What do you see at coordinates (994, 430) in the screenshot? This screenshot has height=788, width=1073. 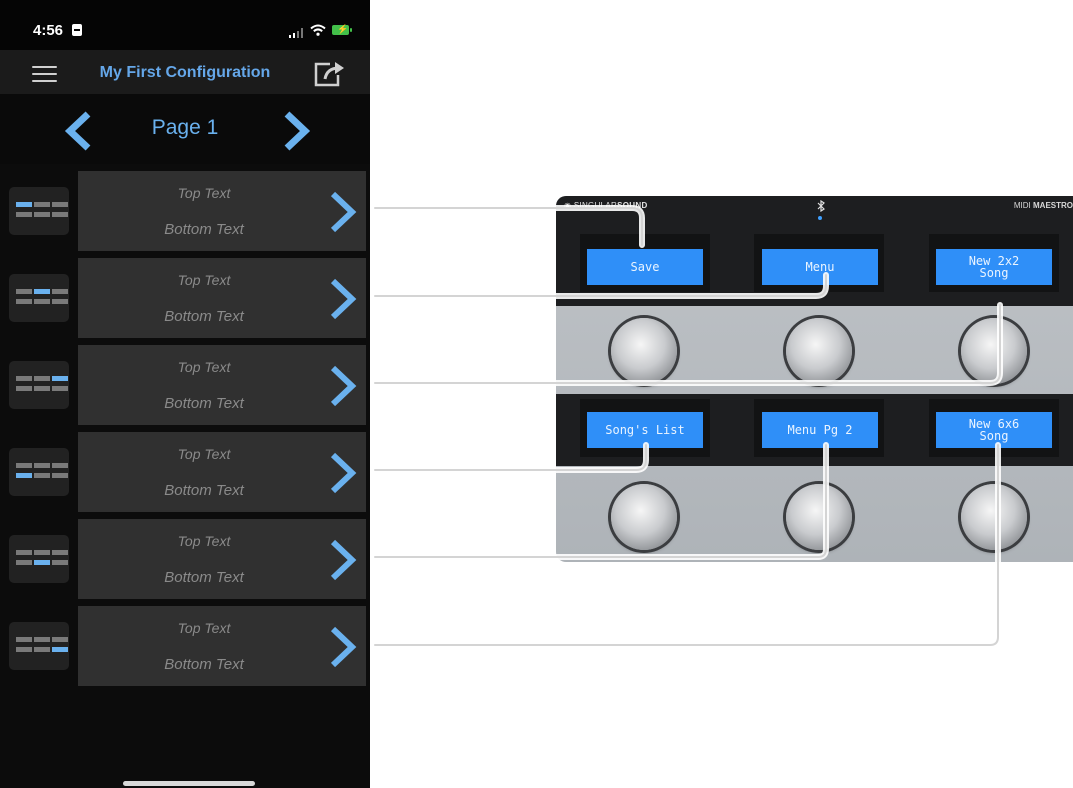 I see `lcd-new-6x6-song: New 6x6 Song` at bounding box center [994, 430].